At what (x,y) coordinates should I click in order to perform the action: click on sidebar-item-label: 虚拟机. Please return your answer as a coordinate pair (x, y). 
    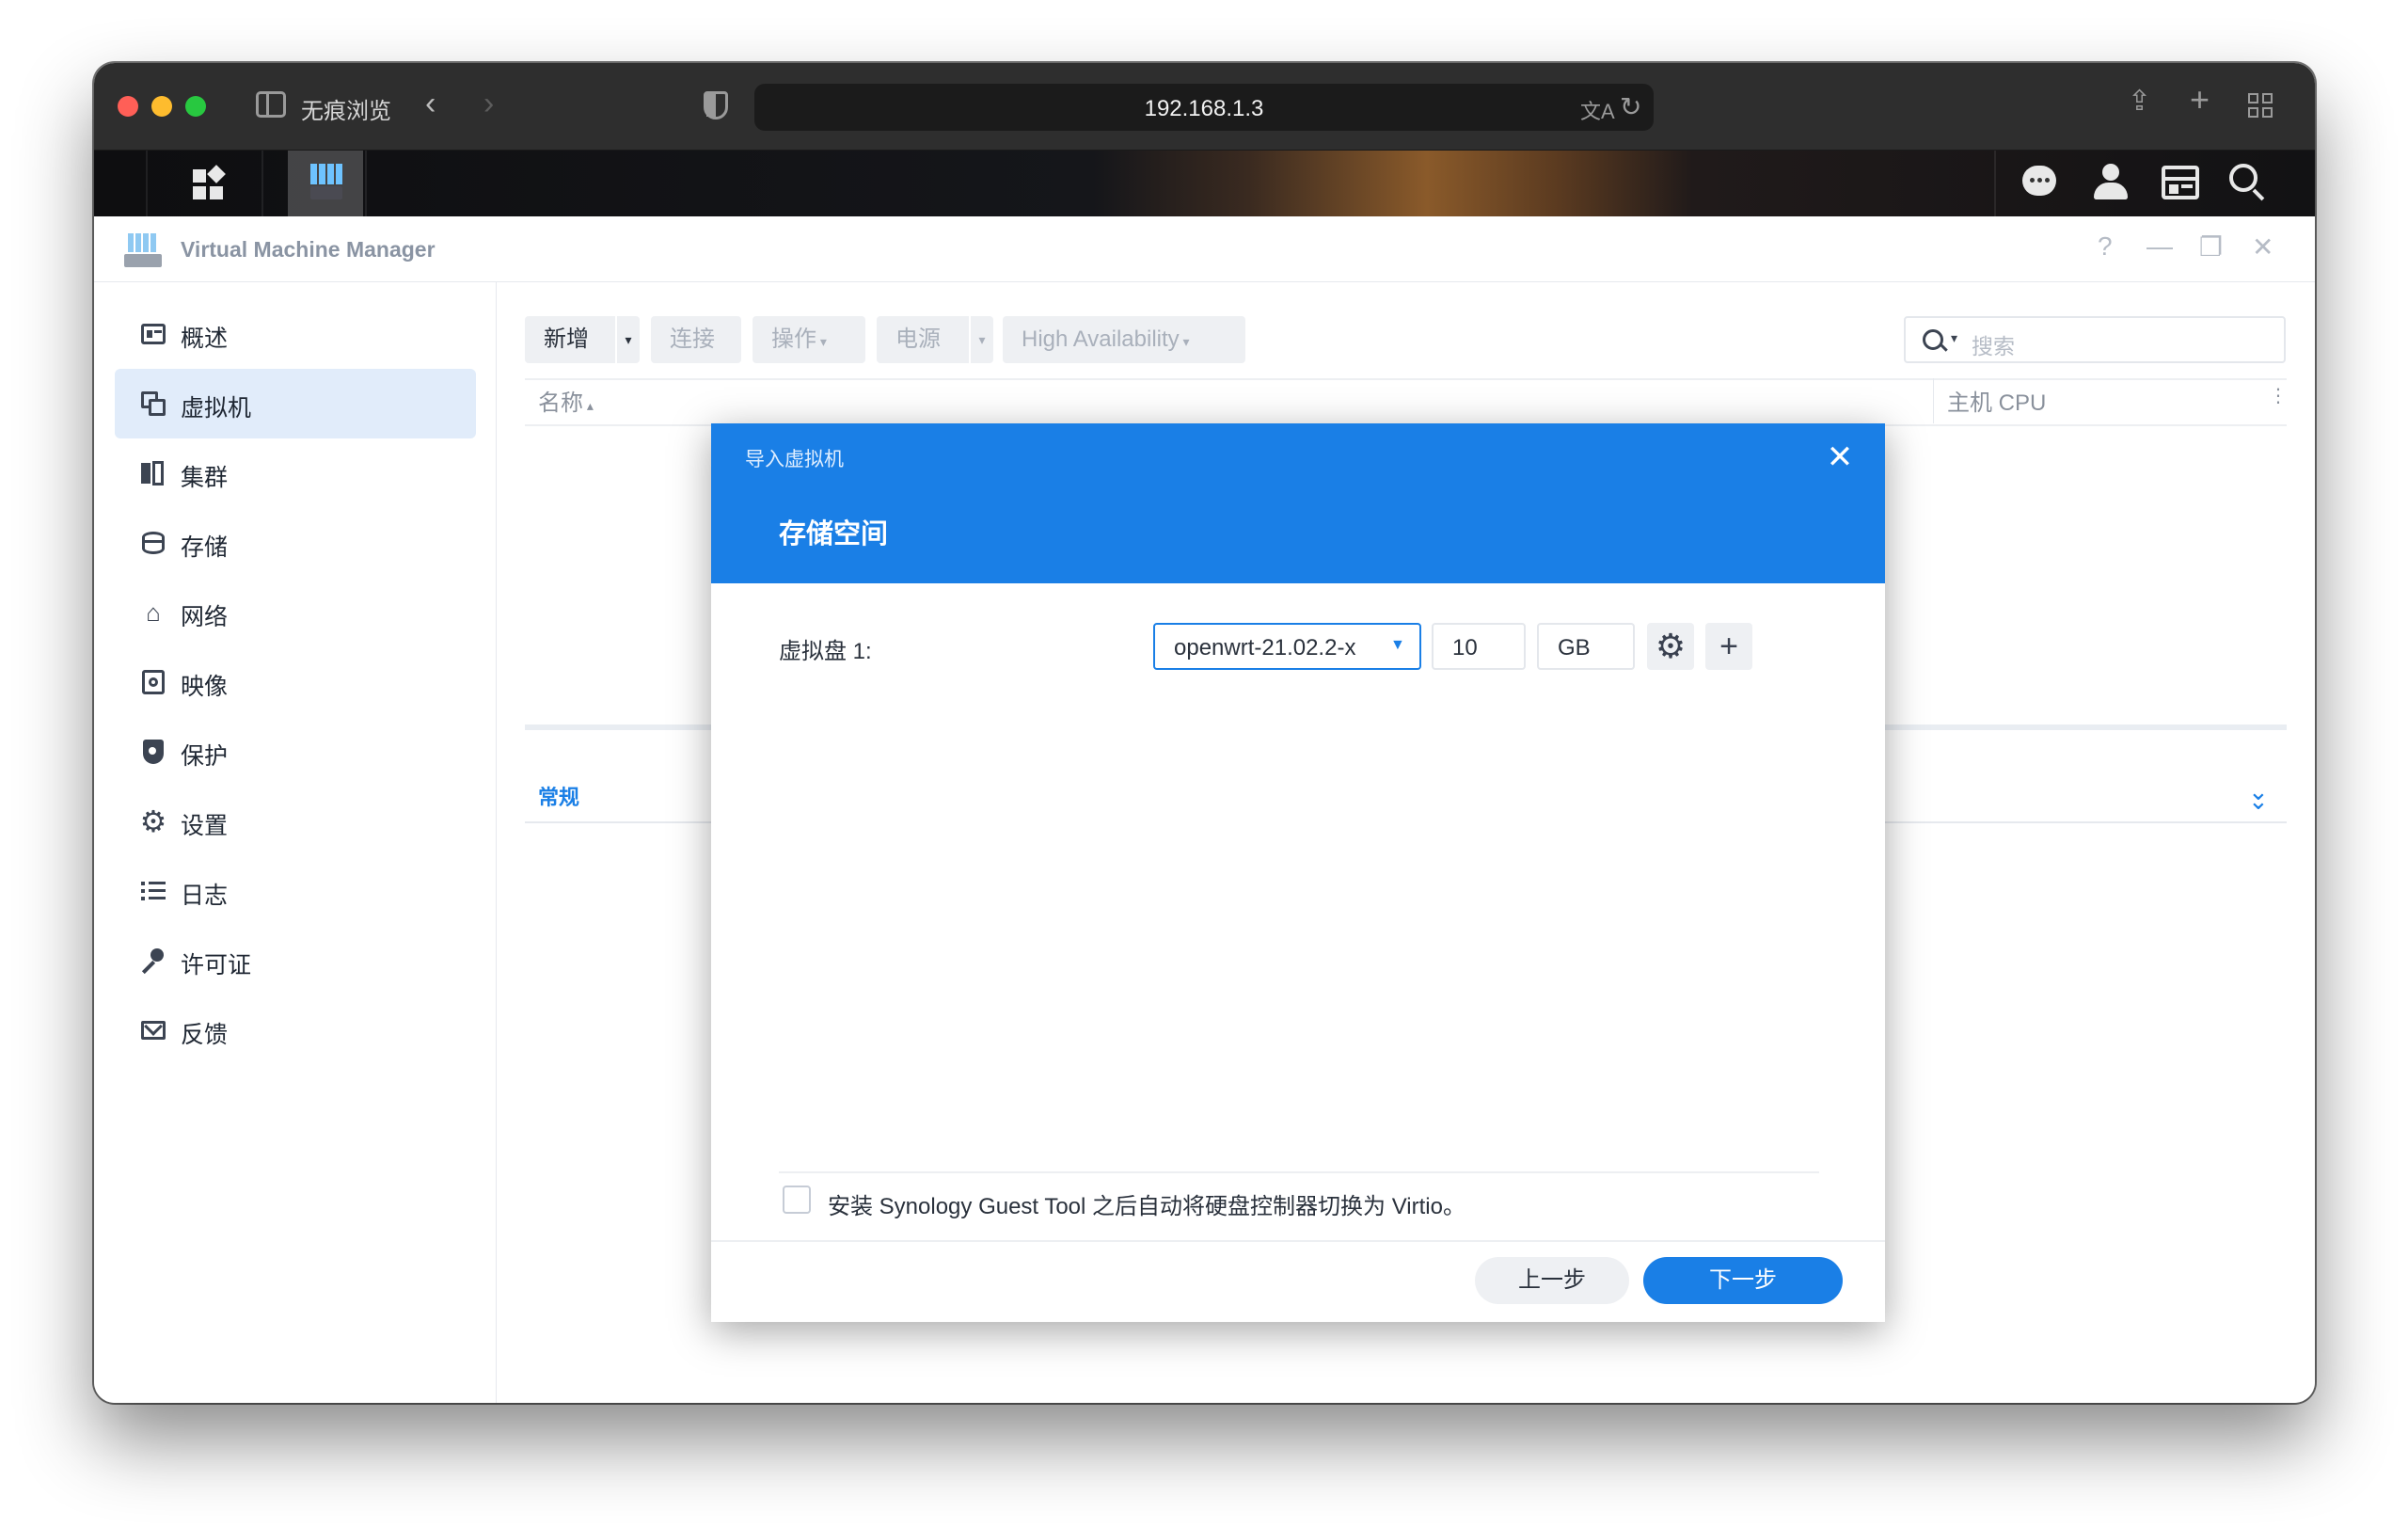
    Looking at the image, I should click on (217, 408).